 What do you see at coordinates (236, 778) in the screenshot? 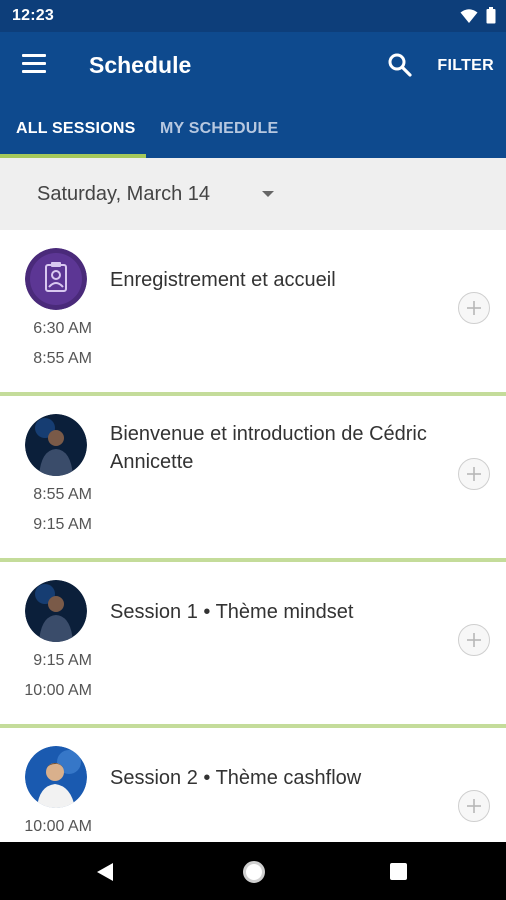
I see `session-title: Session 2 • Thème cashflow` at bounding box center [236, 778].